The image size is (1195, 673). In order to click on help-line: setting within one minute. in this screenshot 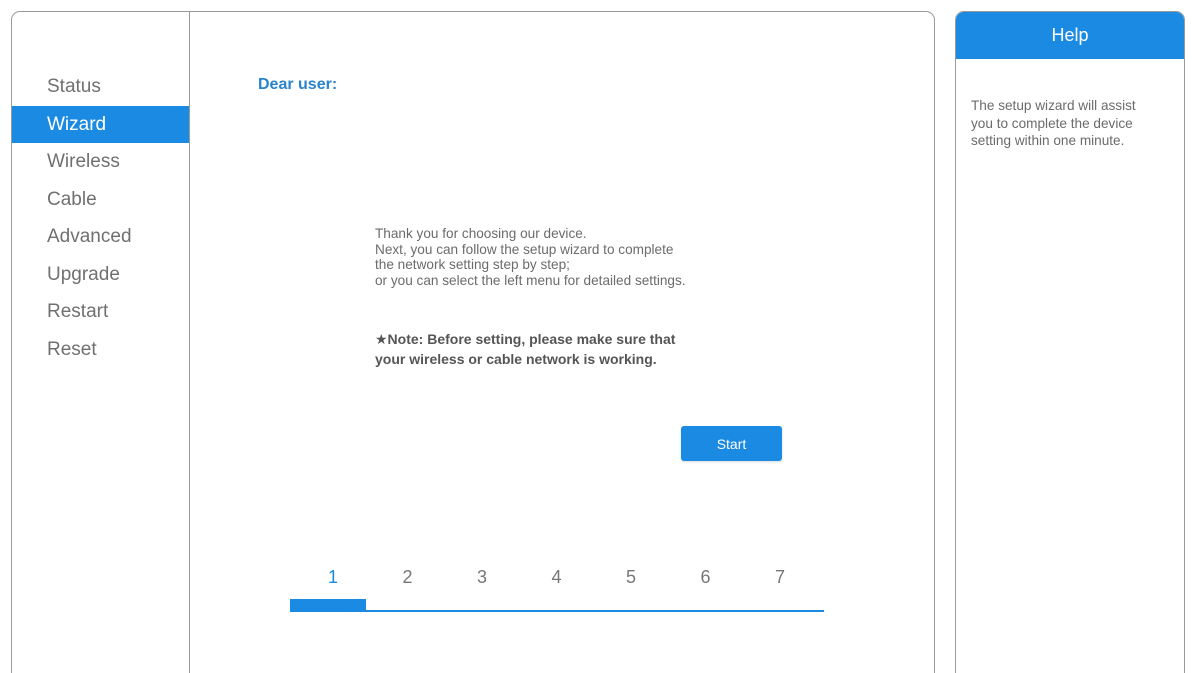, I will do `click(1048, 140)`.